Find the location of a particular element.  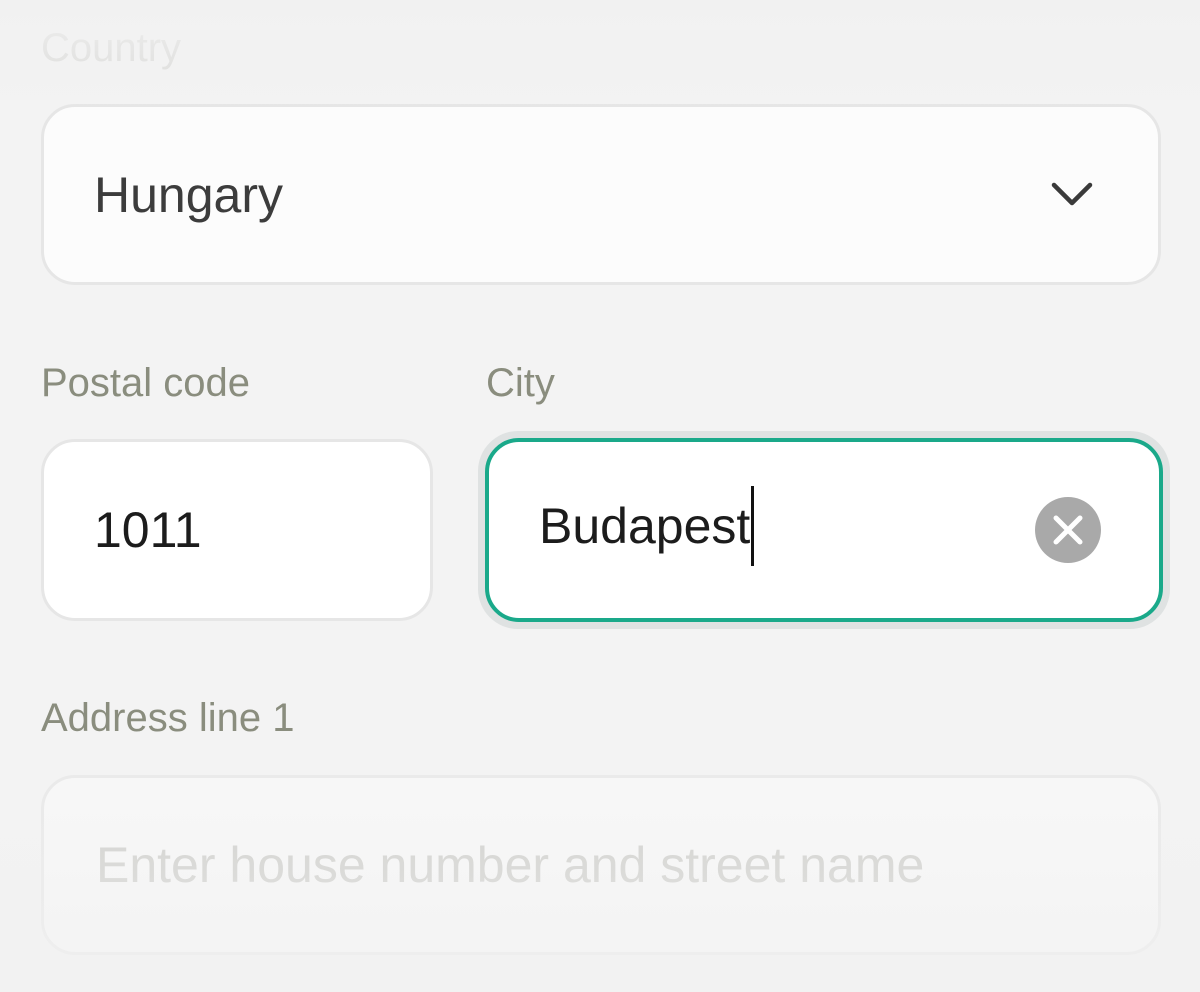

clear-button is located at coordinates (1068, 530).